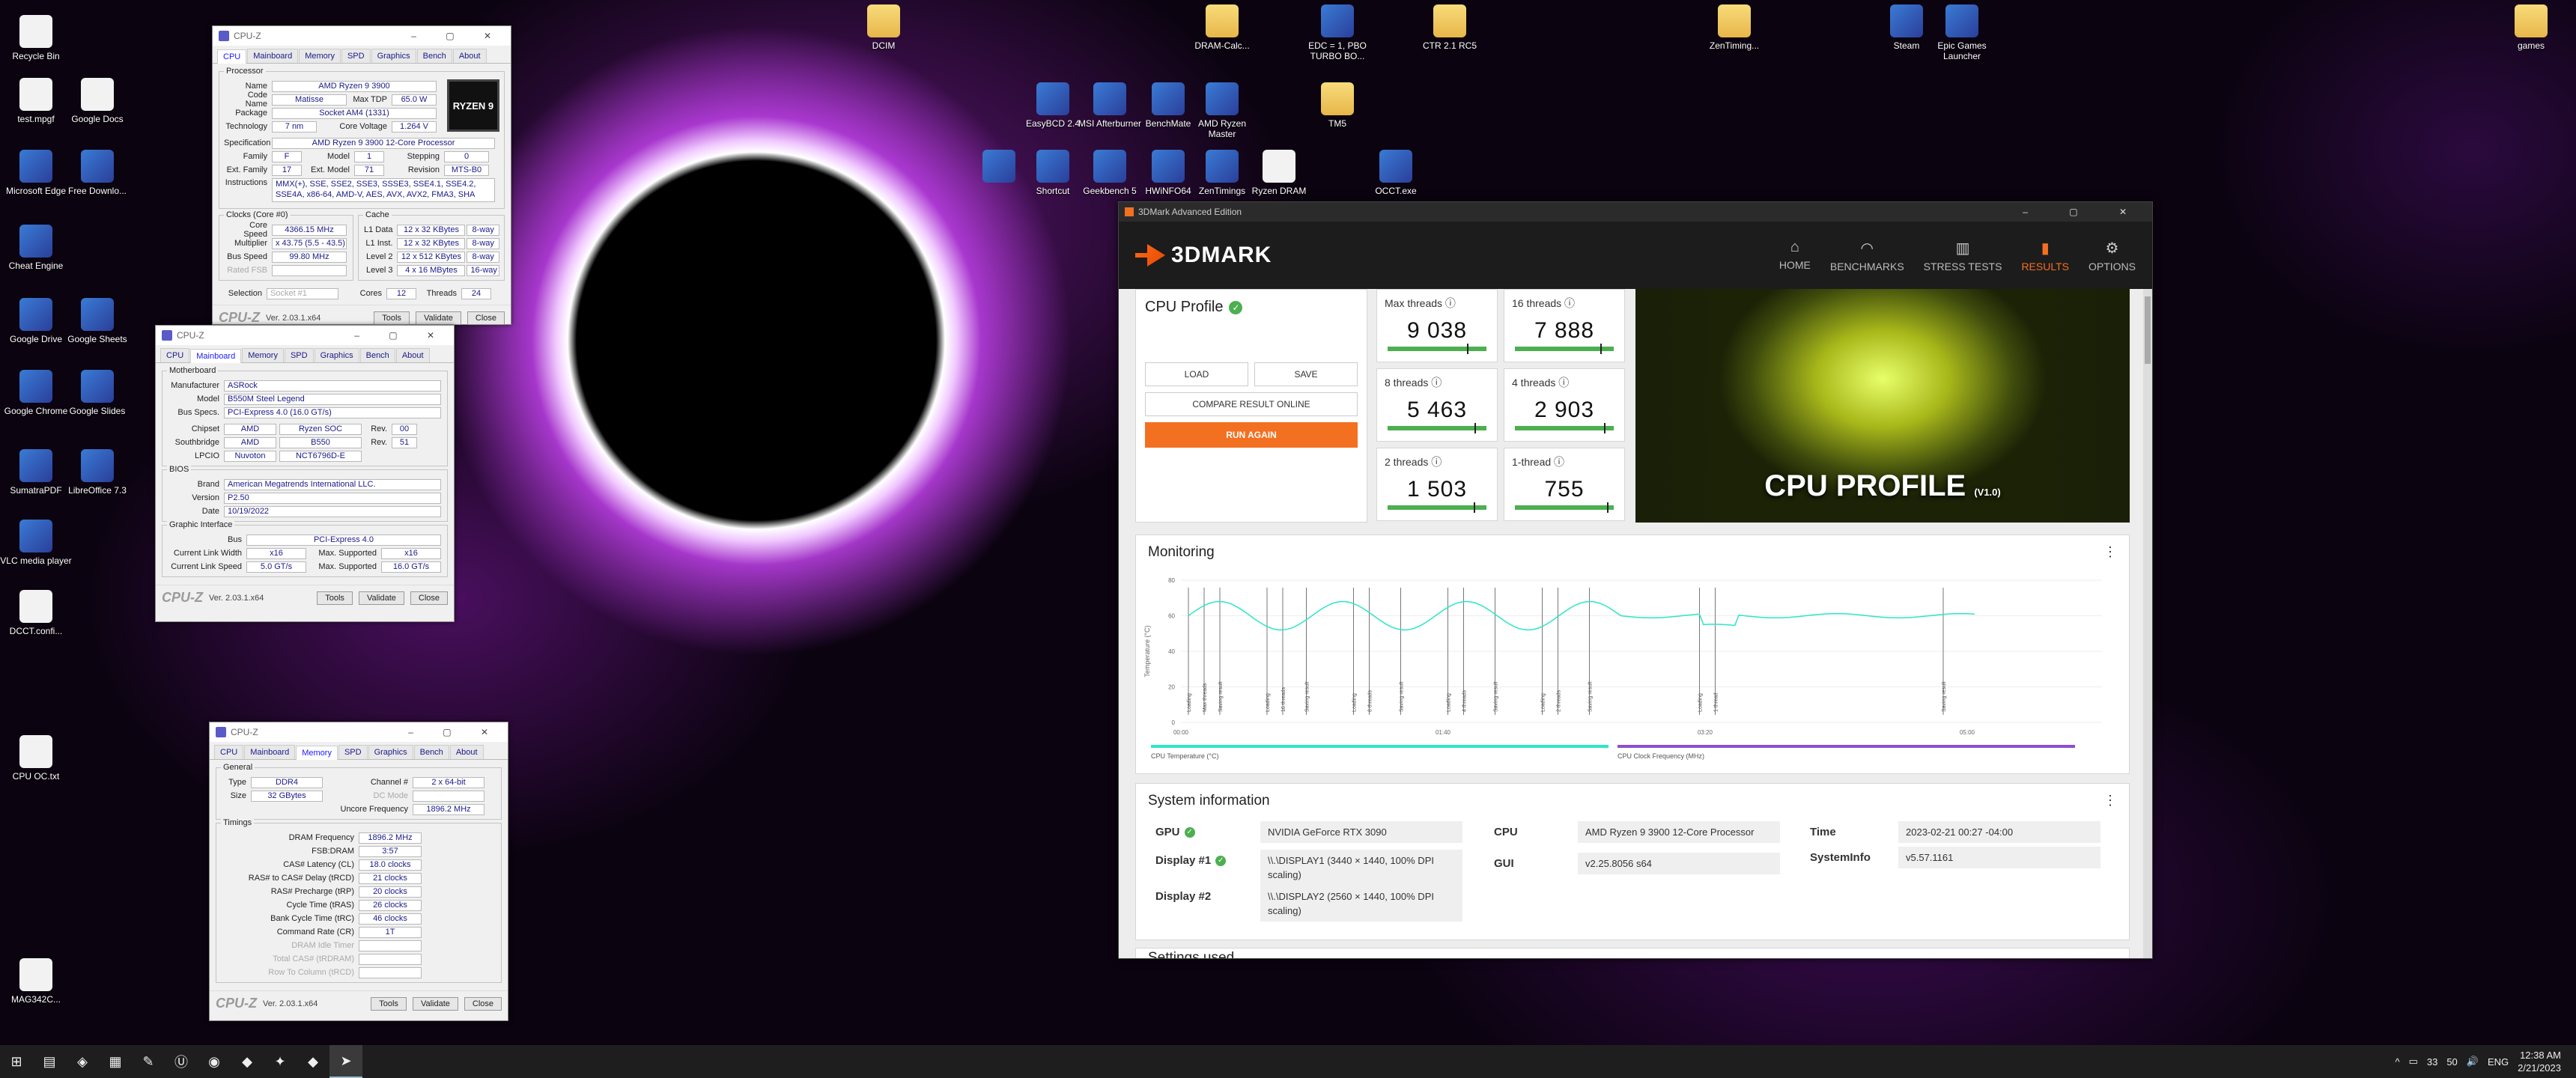  What do you see at coordinates (1222, 110) in the screenshot?
I see `desktop-icon: AMD Ryzen Master` at bounding box center [1222, 110].